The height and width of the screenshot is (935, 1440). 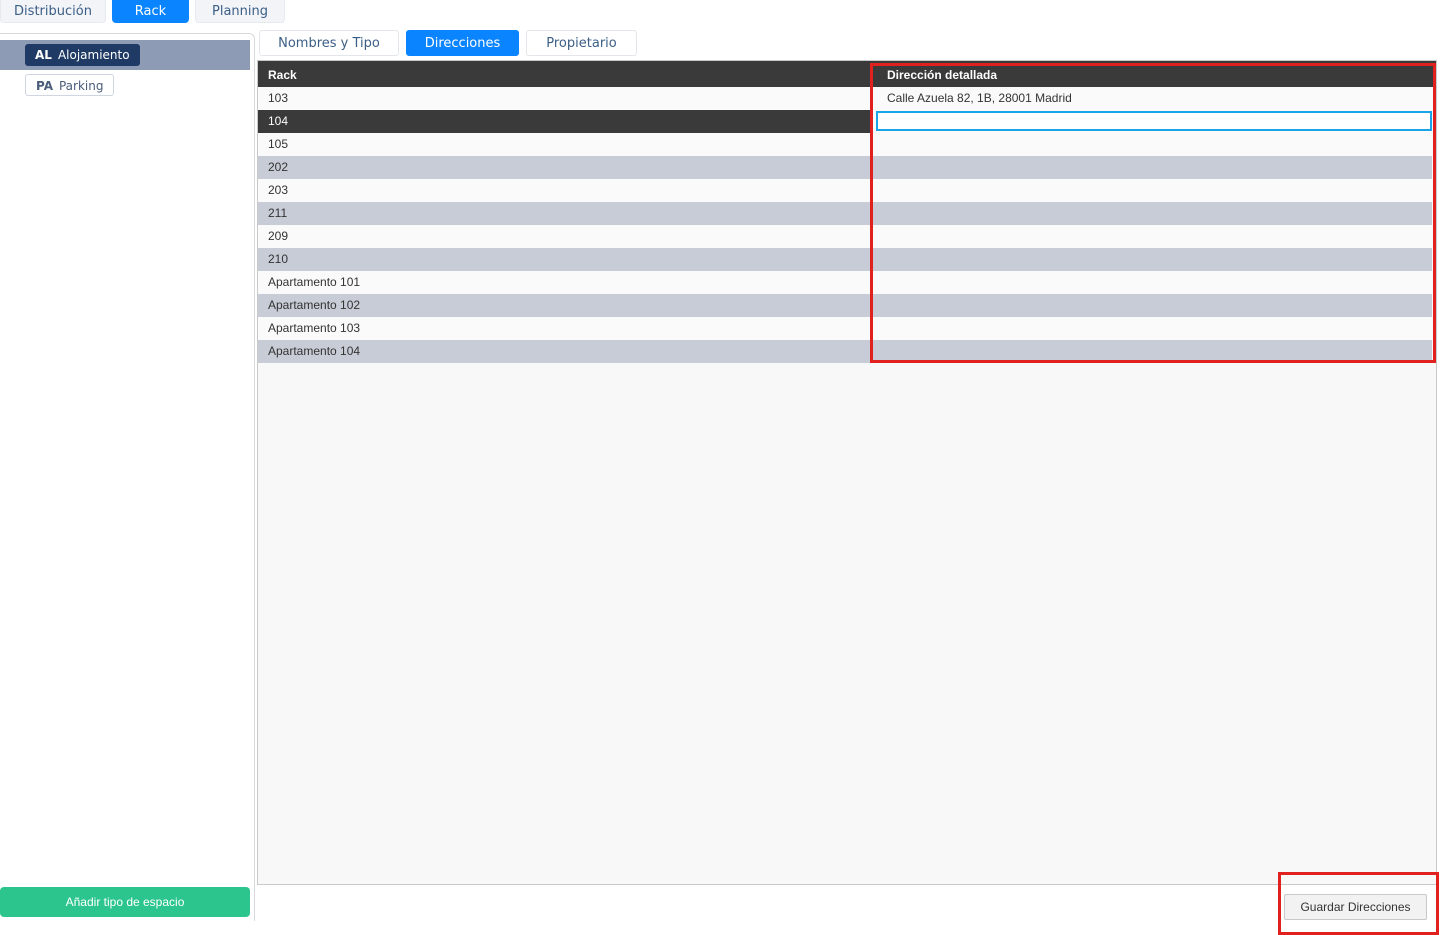 I want to click on chip-code: PA, so click(x=44, y=86).